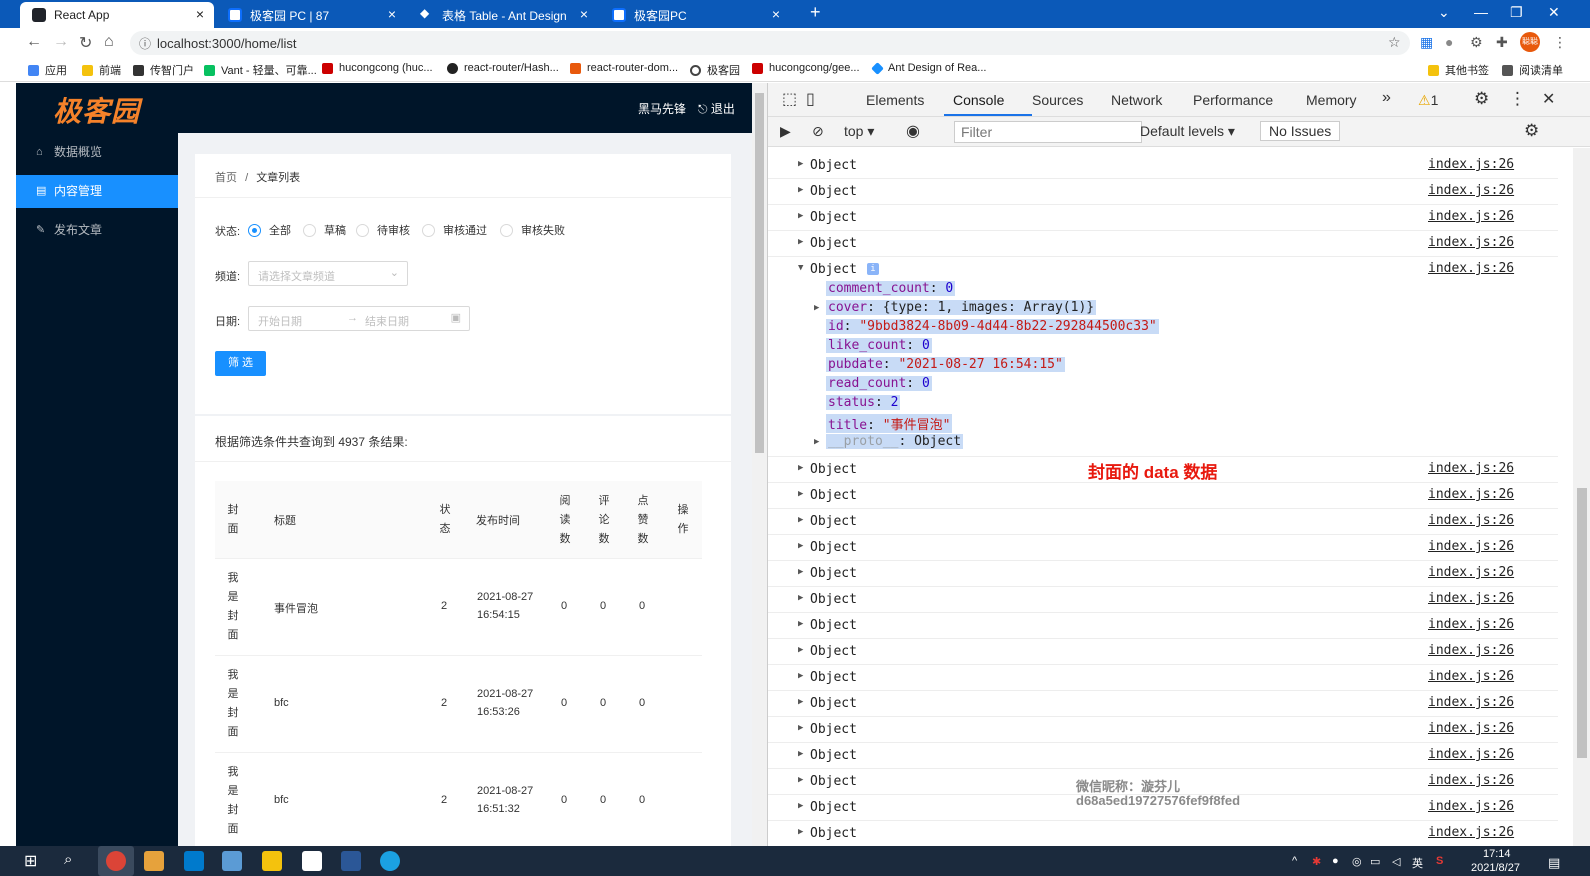  I want to click on sidebar-item-dashboard: ⌂ 数据概览, so click(97, 152).